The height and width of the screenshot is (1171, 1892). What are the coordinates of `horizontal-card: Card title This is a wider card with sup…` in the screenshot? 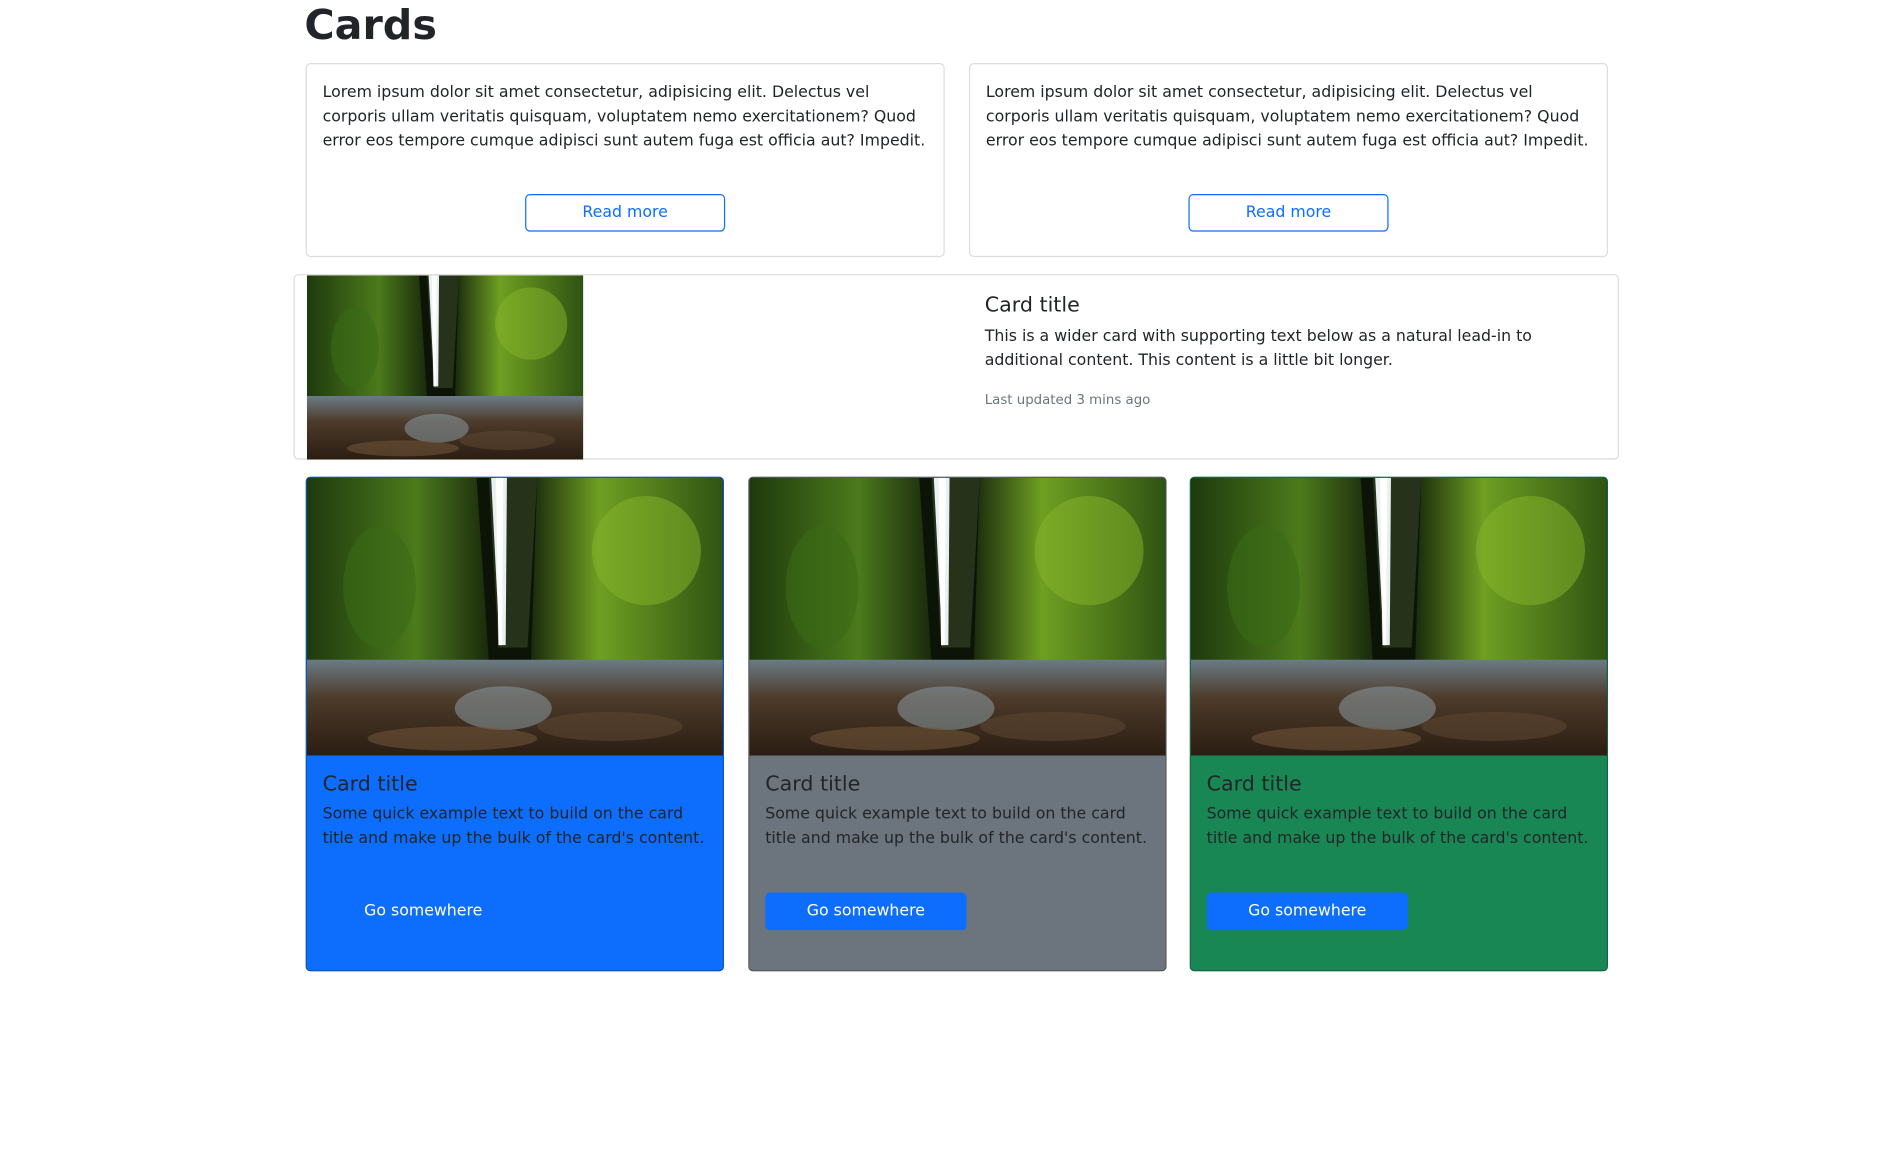 It's located at (956, 367).